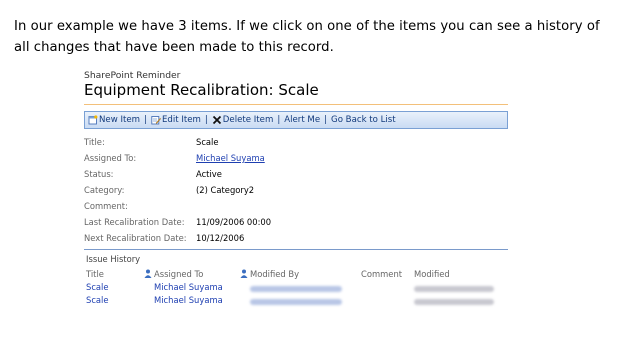 The height and width of the screenshot is (358, 622). I want to click on new-item-button: New Item, so click(114, 120).